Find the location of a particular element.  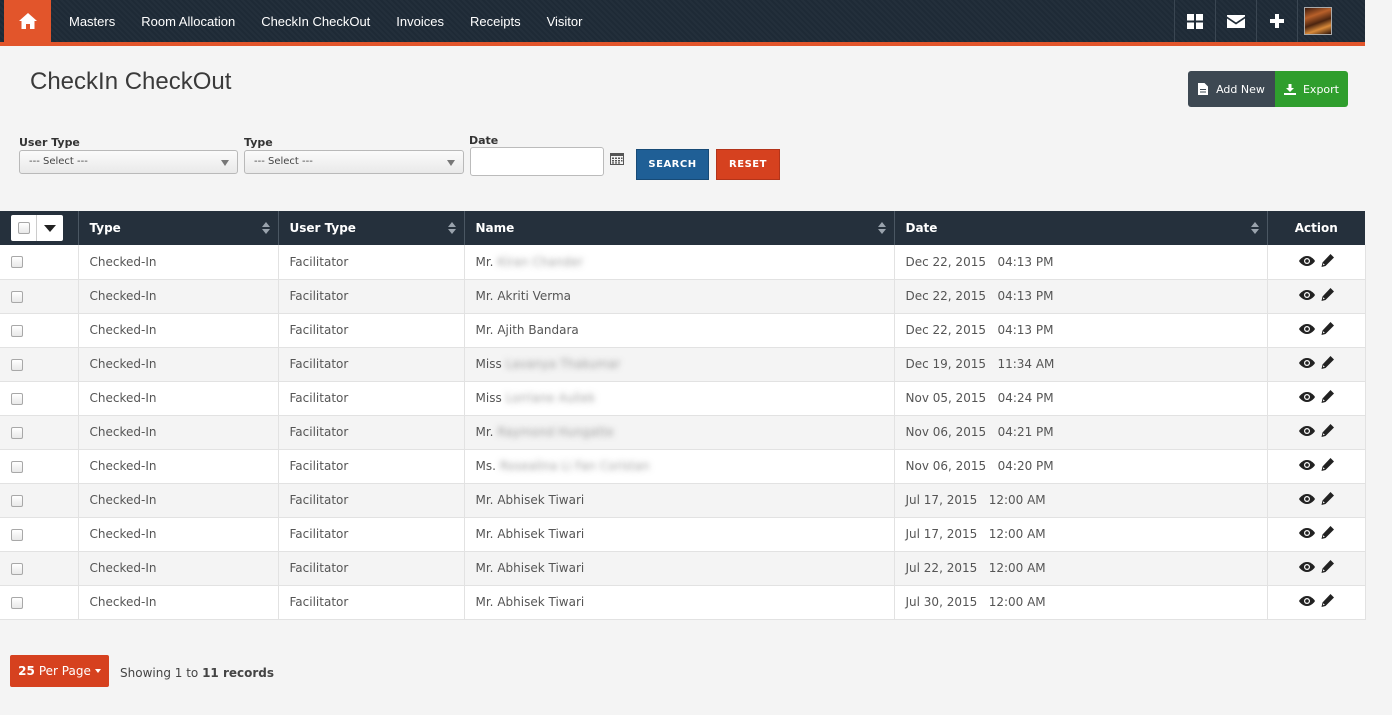

type-select: --- Select --- is located at coordinates (354, 162).